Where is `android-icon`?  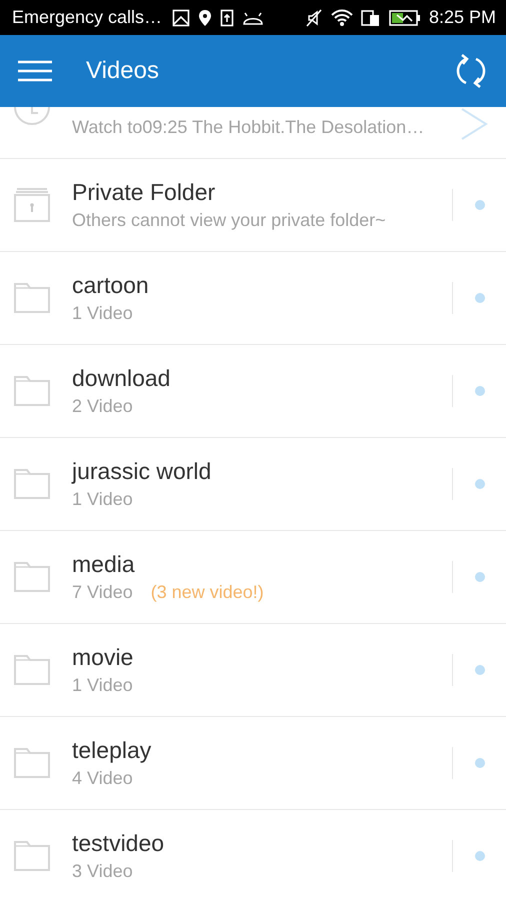
android-icon is located at coordinates (253, 17).